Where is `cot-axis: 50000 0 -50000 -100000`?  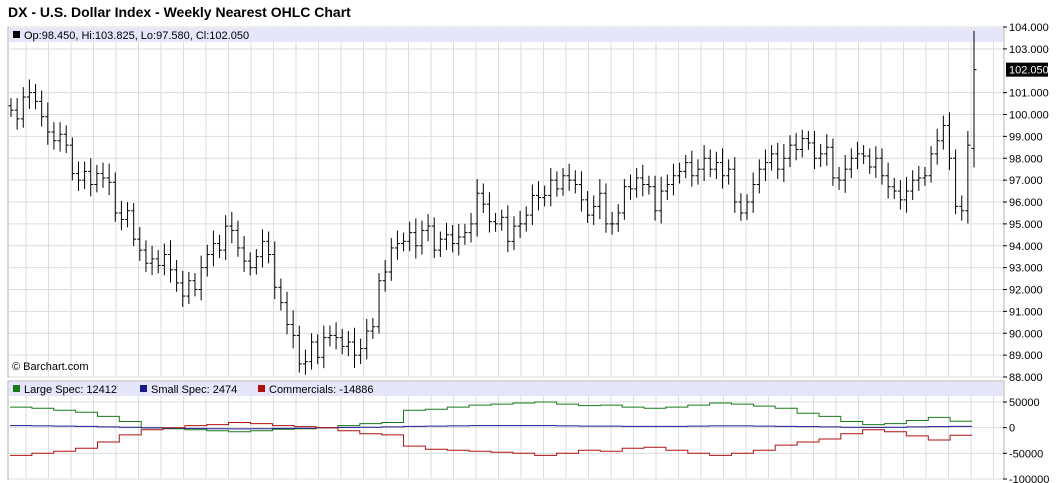 cot-axis: 50000 0 -50000 -100000 is located at coordinates (1026, 440).